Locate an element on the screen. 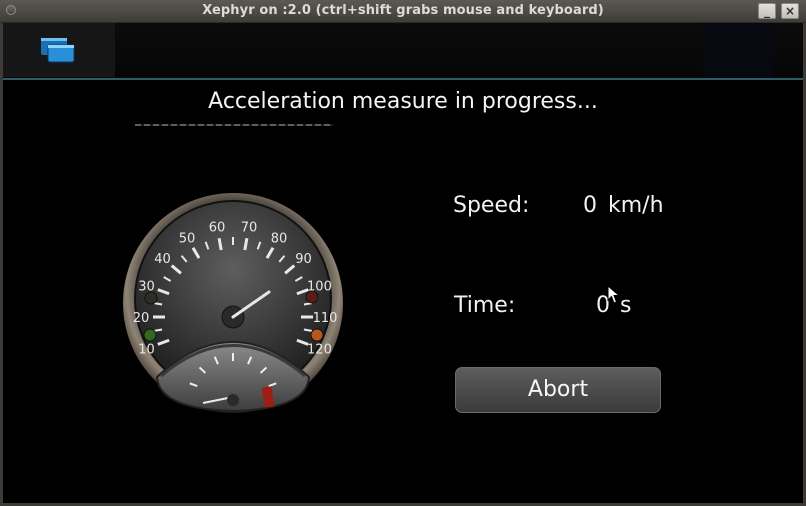  gauge-tick-label: 70 is located at coordinates (249, 227).